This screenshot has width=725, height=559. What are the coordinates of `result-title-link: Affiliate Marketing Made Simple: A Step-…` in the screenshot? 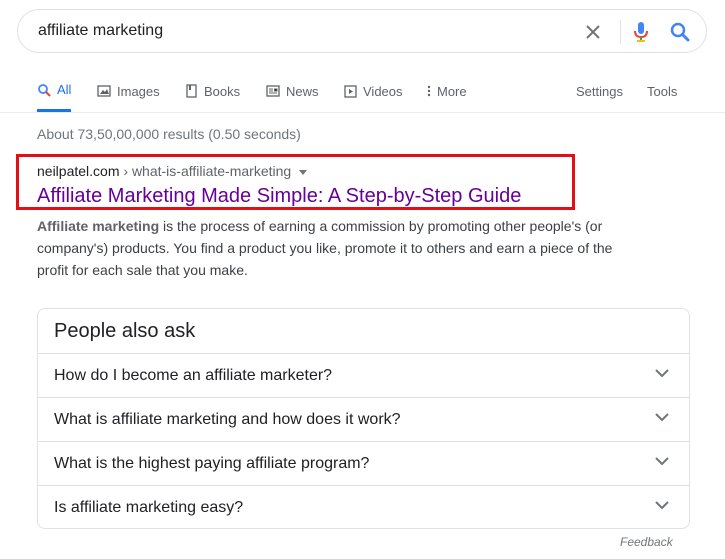 It's located at (279, 196).